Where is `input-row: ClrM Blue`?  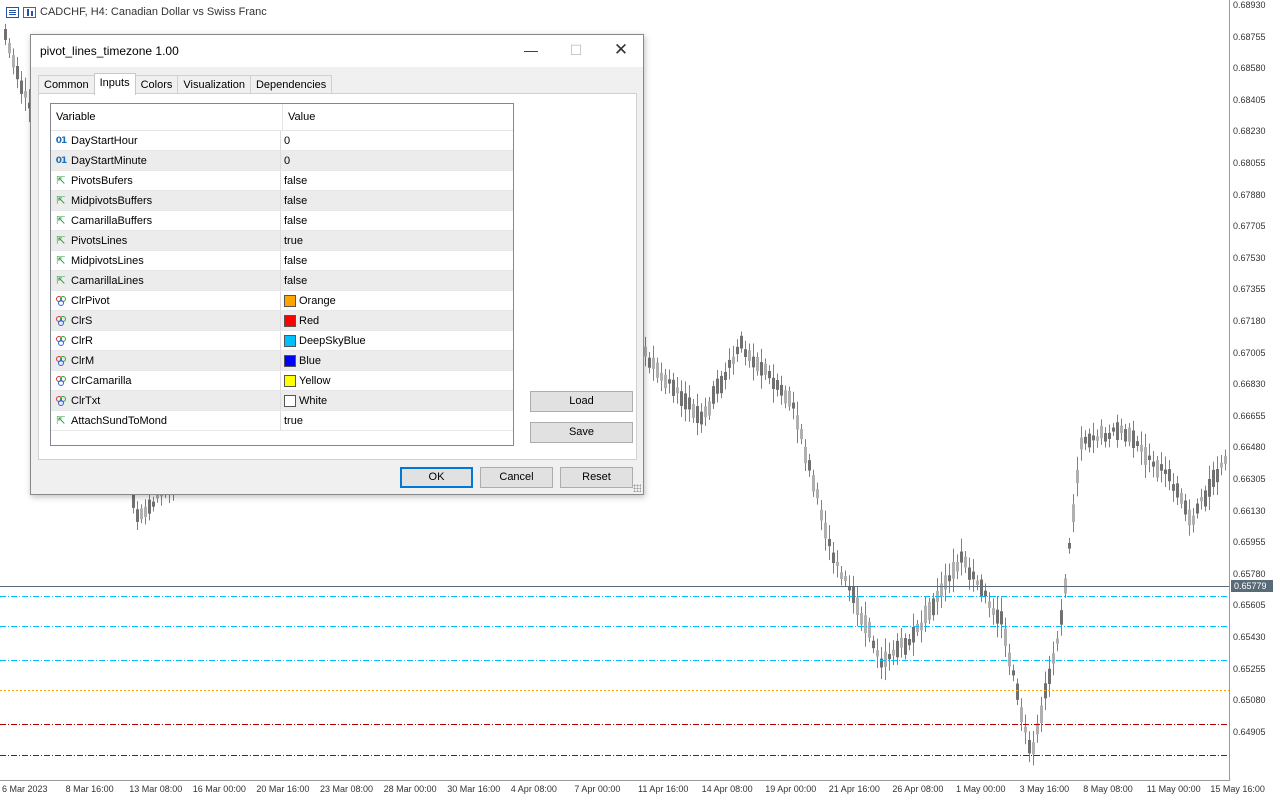
input-row: ClrM Blue is located at coordinates (282, 361).